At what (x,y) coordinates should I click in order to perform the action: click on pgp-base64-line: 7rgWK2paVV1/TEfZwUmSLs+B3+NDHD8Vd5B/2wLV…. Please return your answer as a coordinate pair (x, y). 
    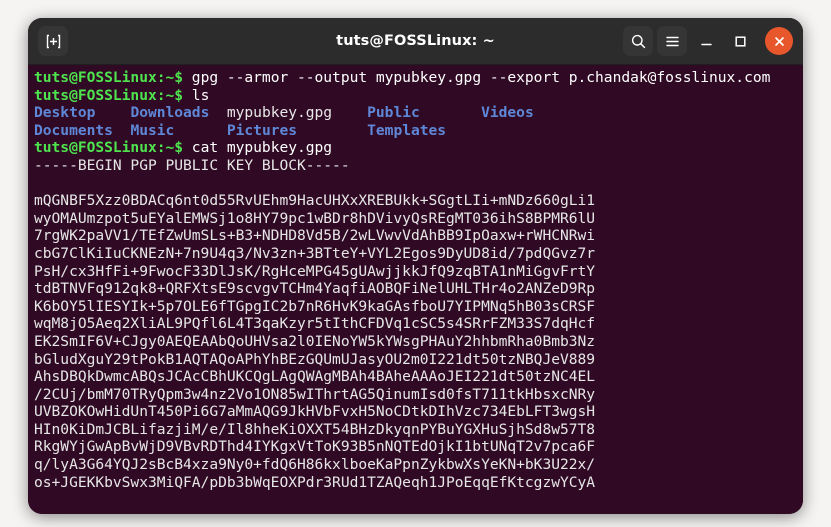
    Looking at the image, I should click on (315, 236).